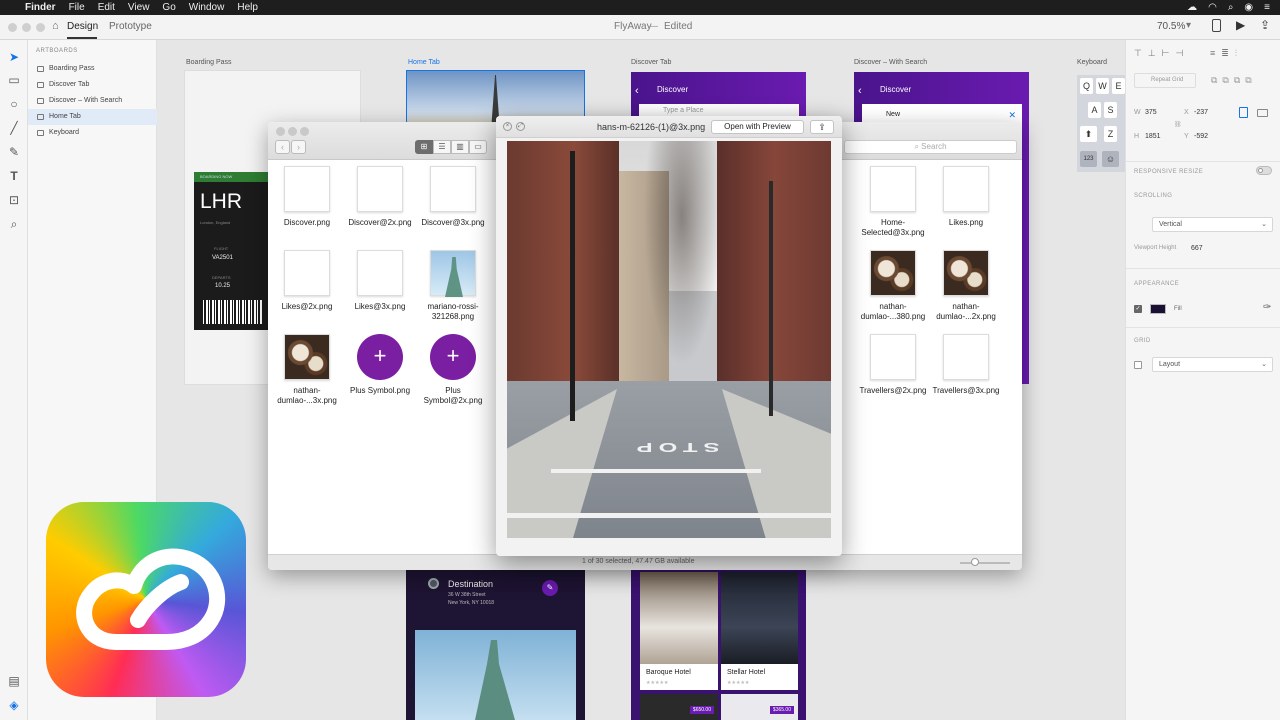  I want to click on artboard-label-boarding-pass: Boarding Pass, so click(209, 62).